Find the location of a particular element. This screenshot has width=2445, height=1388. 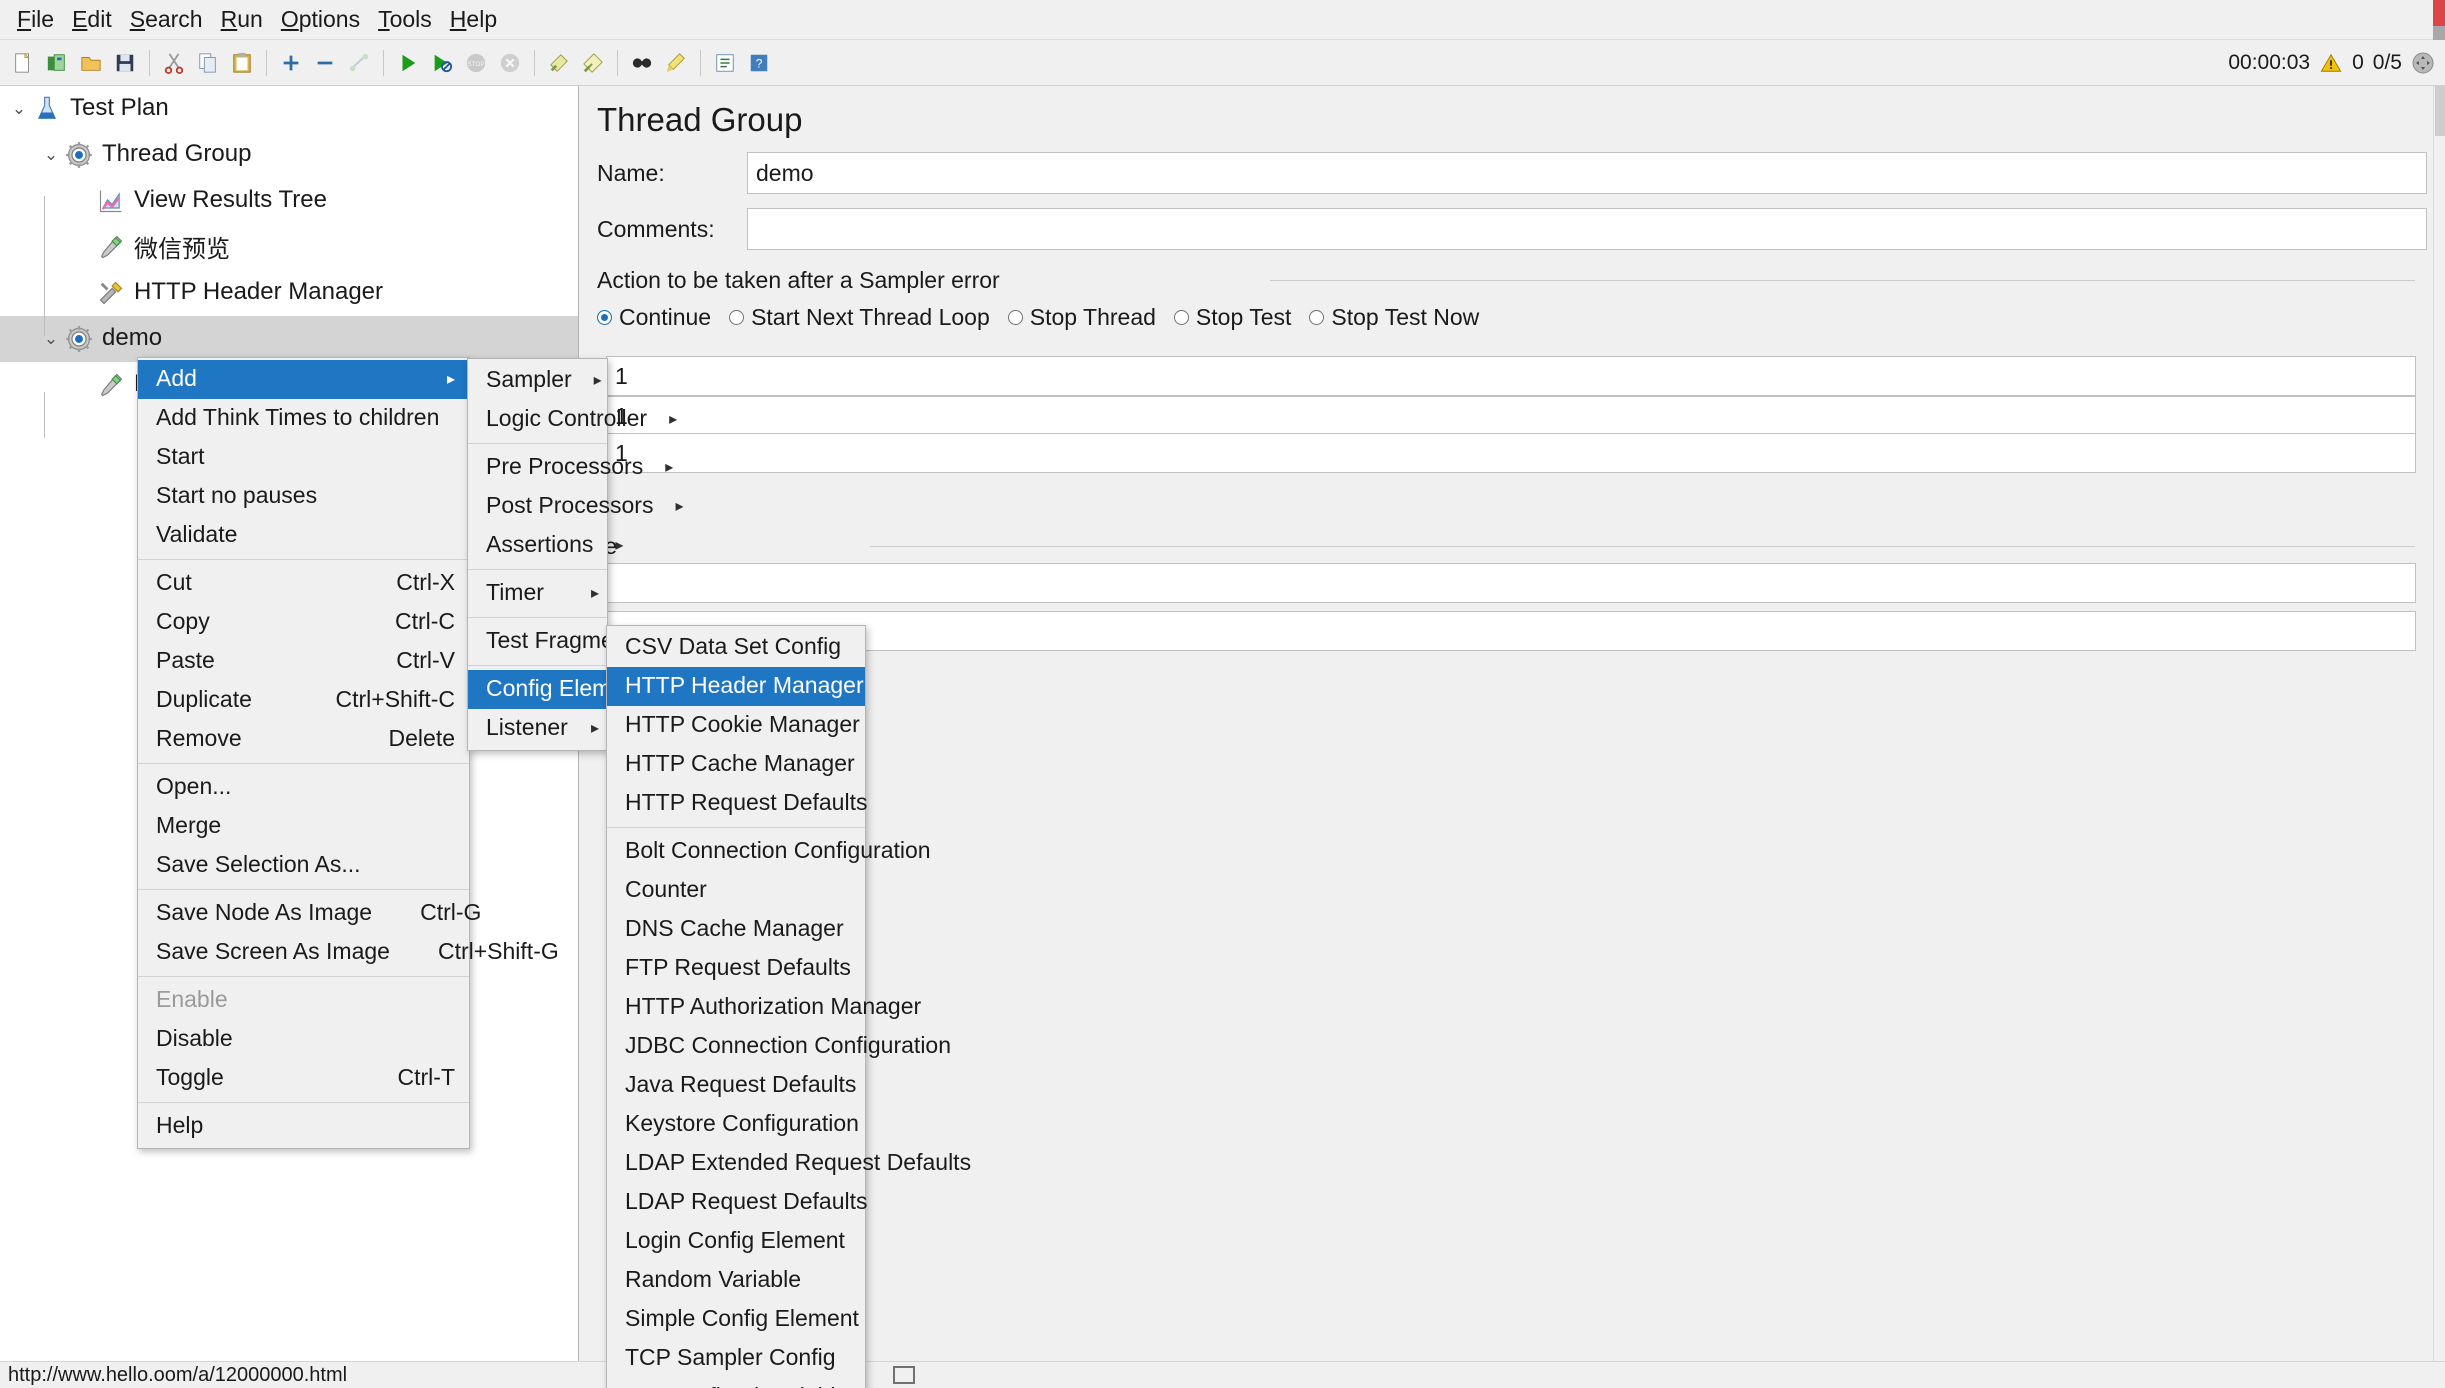

tree-item-view-results-tree: View Results Tree is located at coordinates (289, 201).